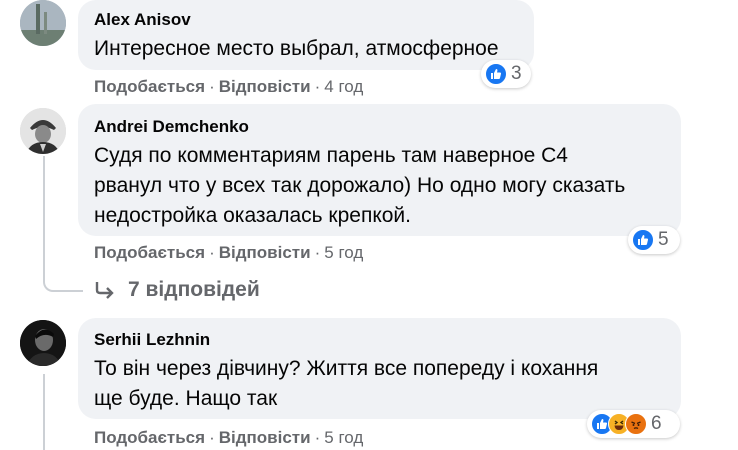 The width and height of the screenshot is (738, 450). Describe the element at coordinates (252, 215) in the screenshot. I see `comment-text-line: недостройка оказалась крепкой.` at that location.